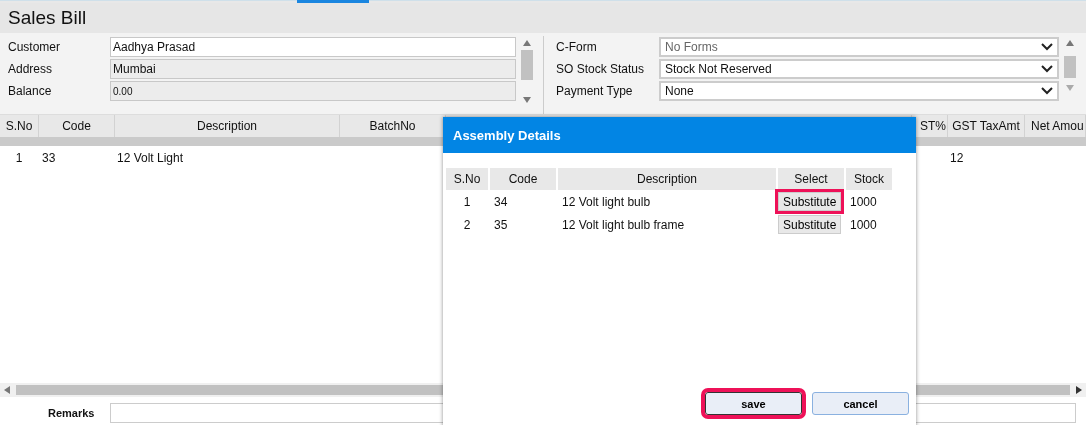  I want to click on field-label: Customer, so click(34, 47).